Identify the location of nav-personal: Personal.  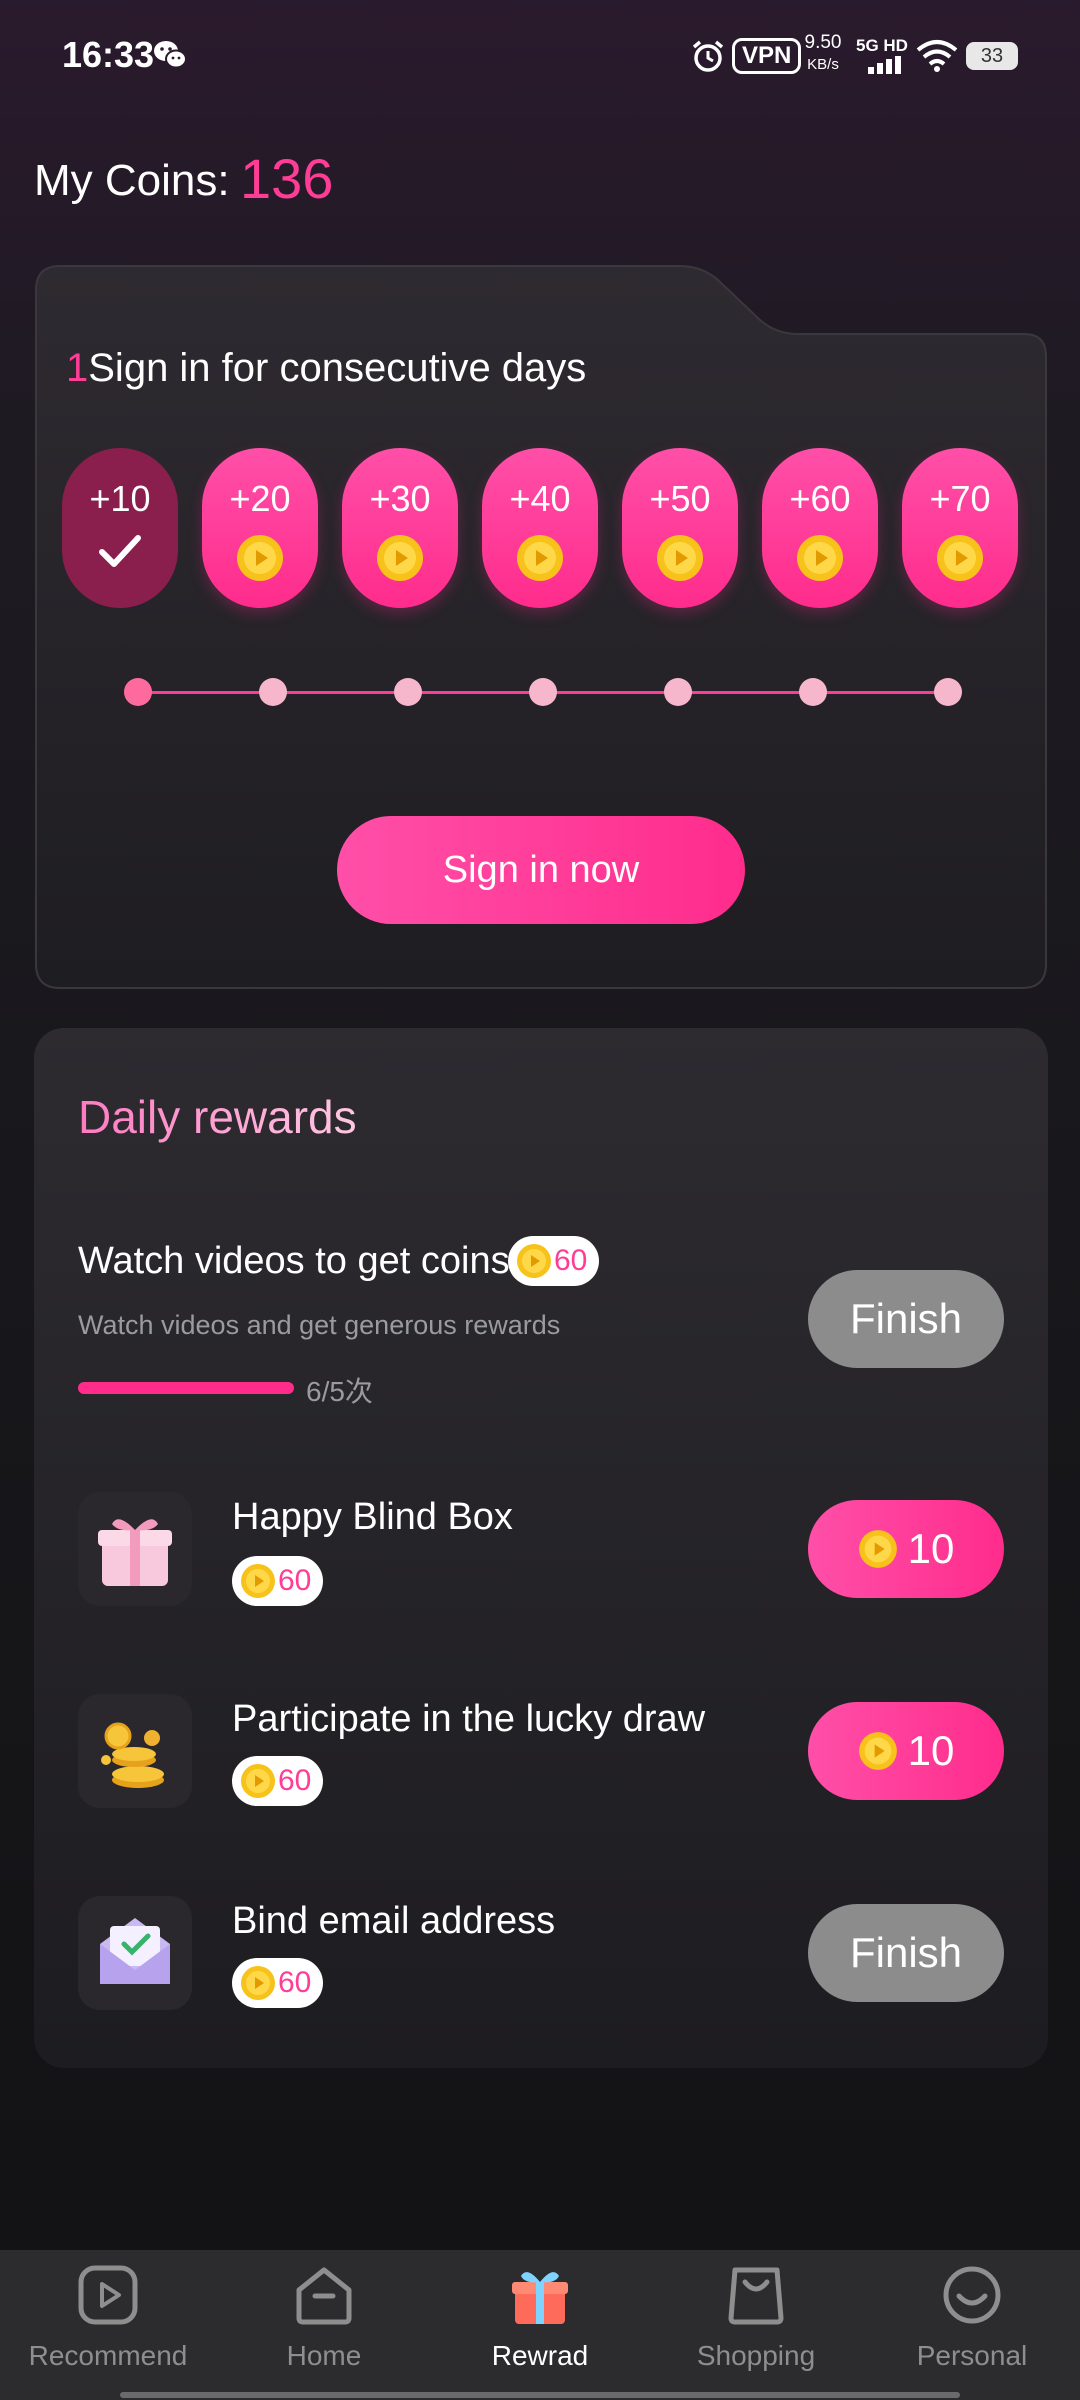
(972, 2317).